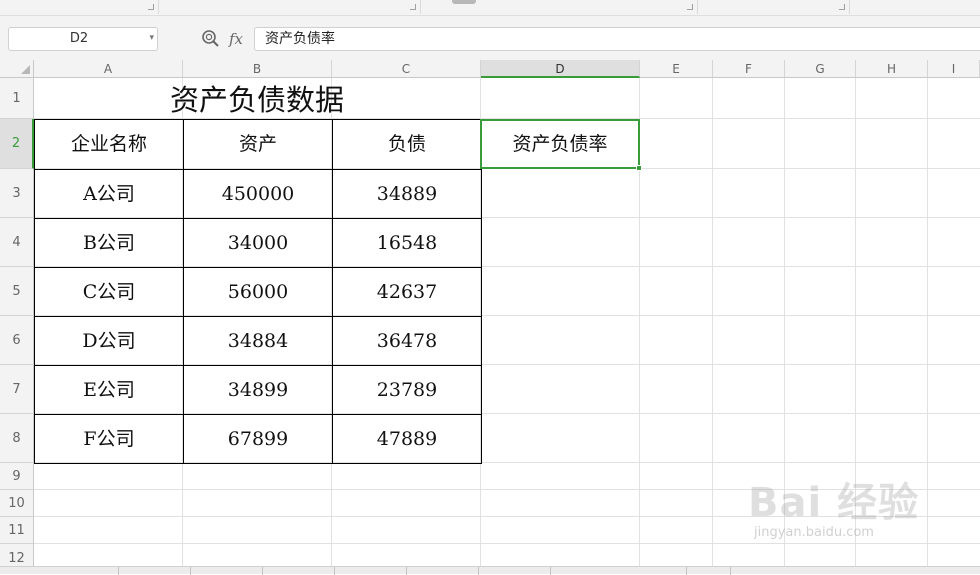 This screenshot has width=980, height=575. What do you see at coordinates (17, 340) in the screenshot?
I see `row-header-6: 6` at bounding box center [17, 340].